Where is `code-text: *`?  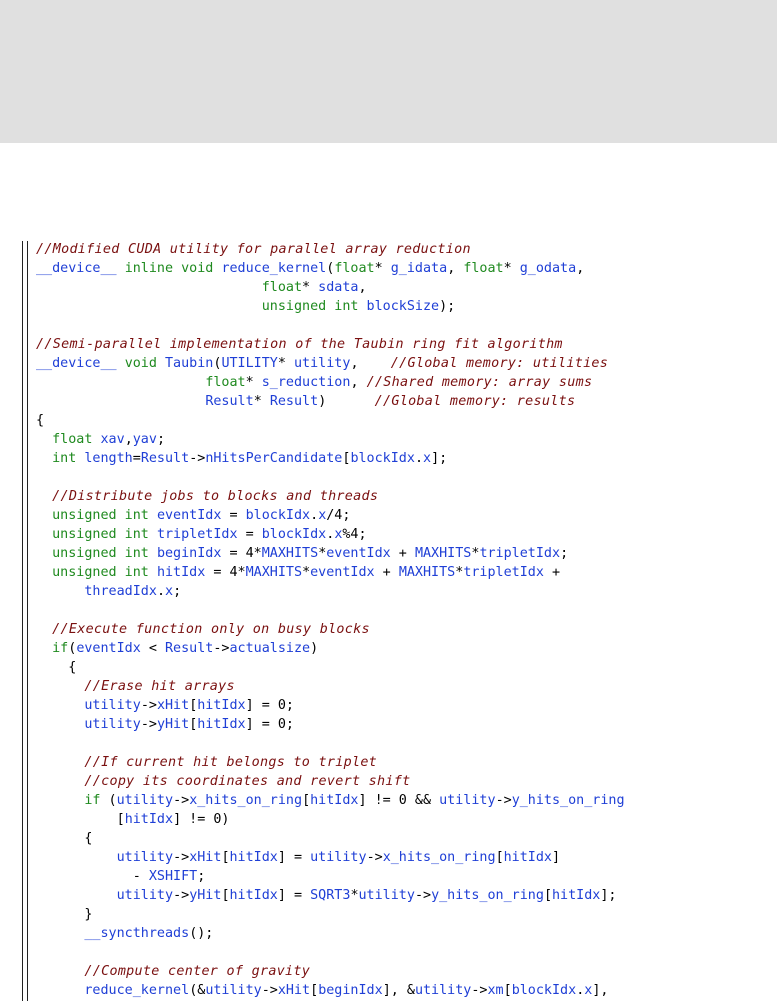 code-text: * is located at coordinates (261, 401).